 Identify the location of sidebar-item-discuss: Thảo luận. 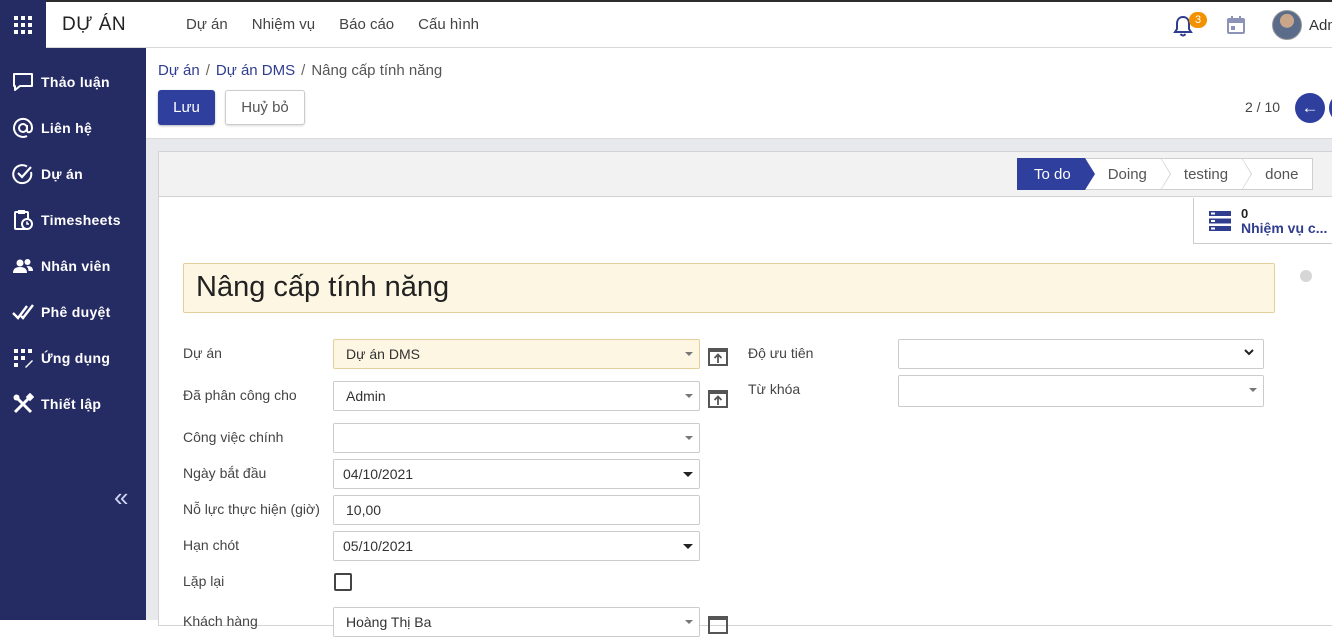
(73, 82).